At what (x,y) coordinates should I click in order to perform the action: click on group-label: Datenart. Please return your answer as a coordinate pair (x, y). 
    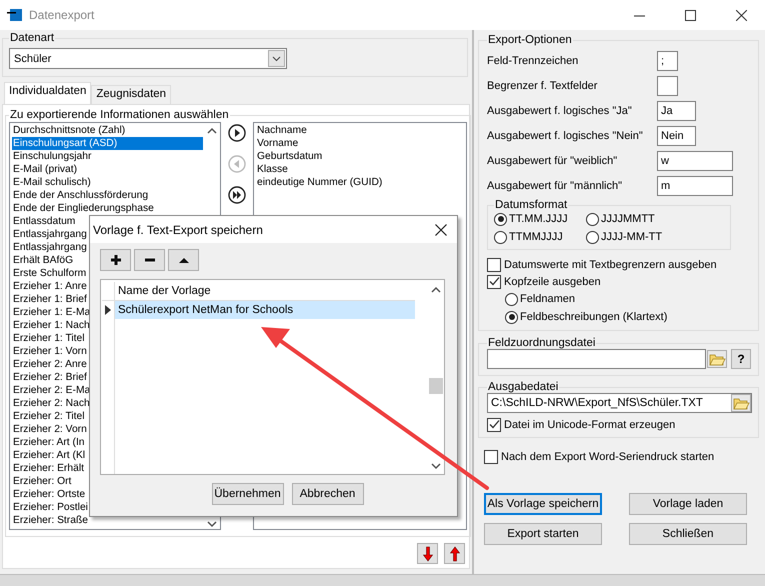
    Looking at the image, I should click on (32, 38).